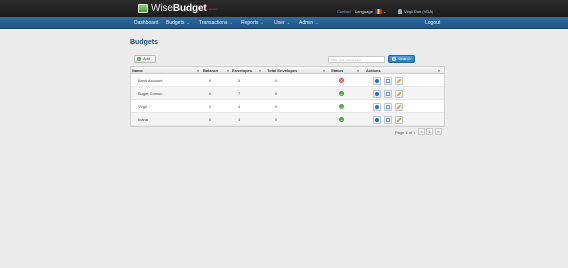  Describe the element at coordinates (287, 80) in the screenshot. I see `table-row: Bank Account 0 5 0 ✕` at that location.